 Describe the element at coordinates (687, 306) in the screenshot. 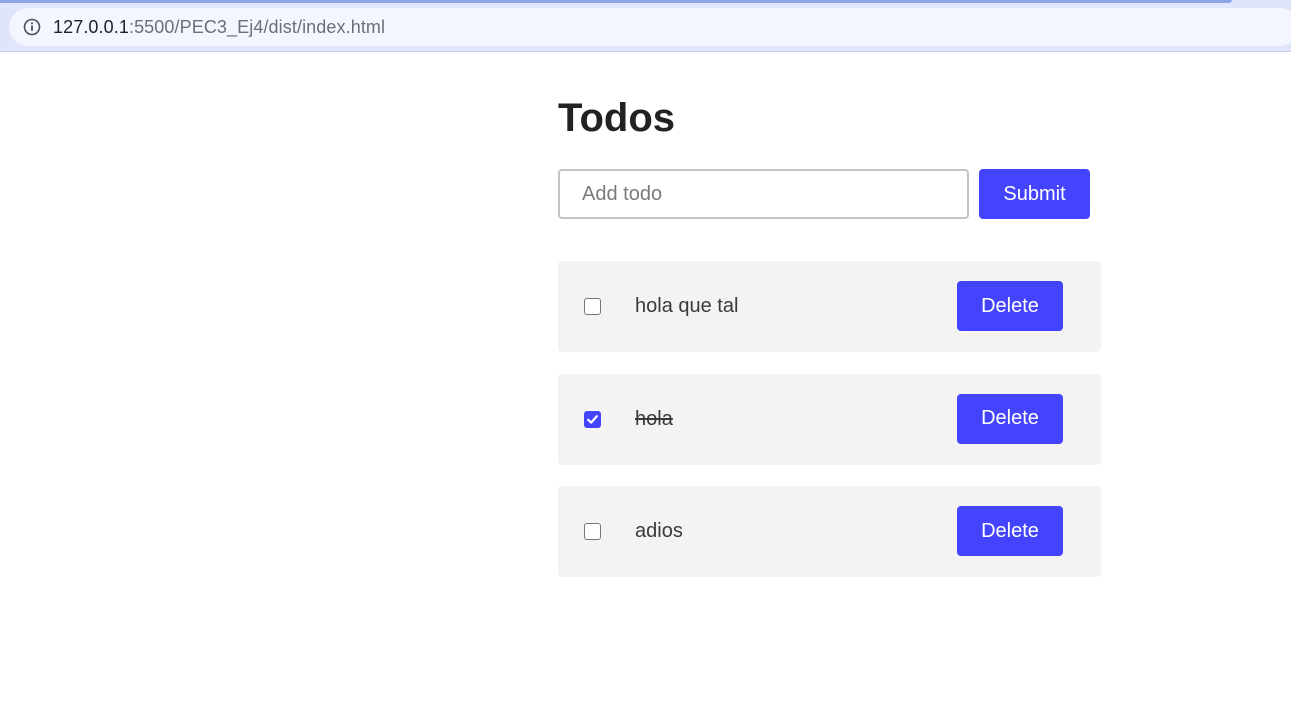

I see `todo-text: hola que tal` at that location.